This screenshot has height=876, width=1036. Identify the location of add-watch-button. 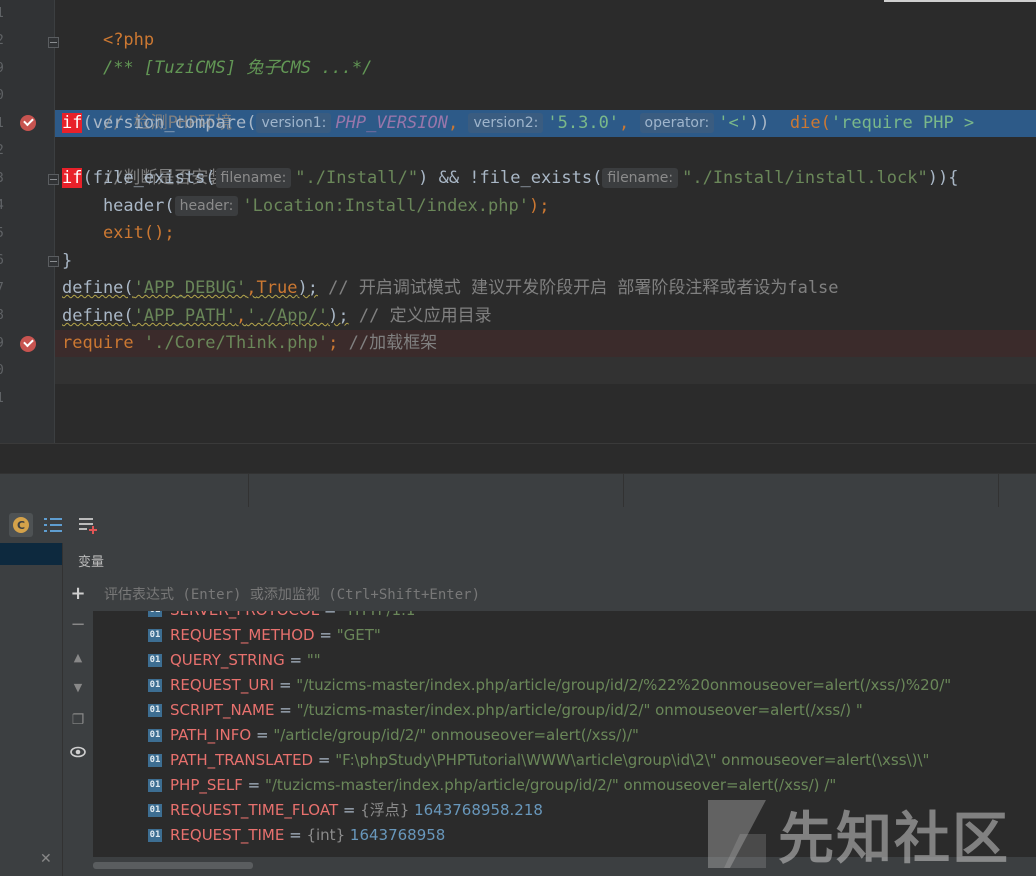
(87, 525).